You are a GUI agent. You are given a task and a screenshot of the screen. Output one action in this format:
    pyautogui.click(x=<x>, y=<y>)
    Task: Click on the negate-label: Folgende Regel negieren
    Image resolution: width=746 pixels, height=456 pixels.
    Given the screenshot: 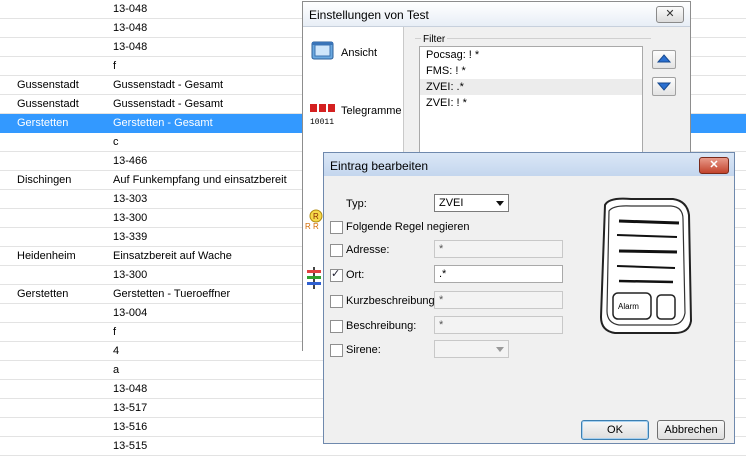 What is the action you would take?
    pyautogui.click(x=408, y=227)
    